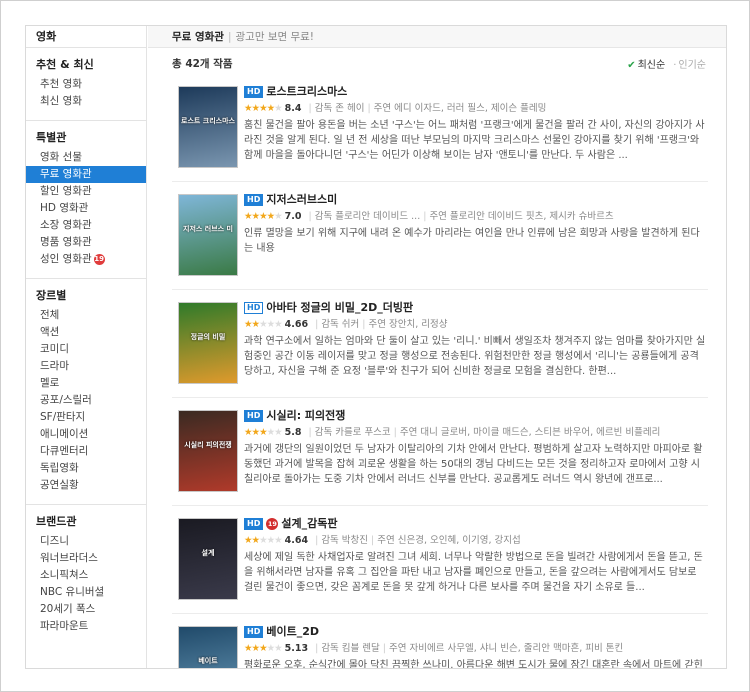 The width and height of the screenshot is (750, 692). Describe the element at coordinates (51, 137) in the screenshot. I see `sidebar-group-heading: 특별관` at that location.